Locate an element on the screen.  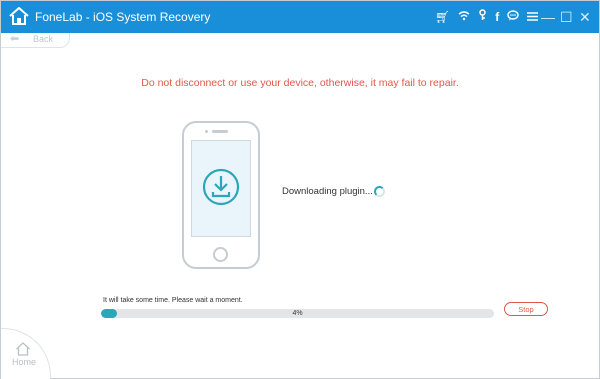
progress-label: 4% is located at coordinates (297, 313).